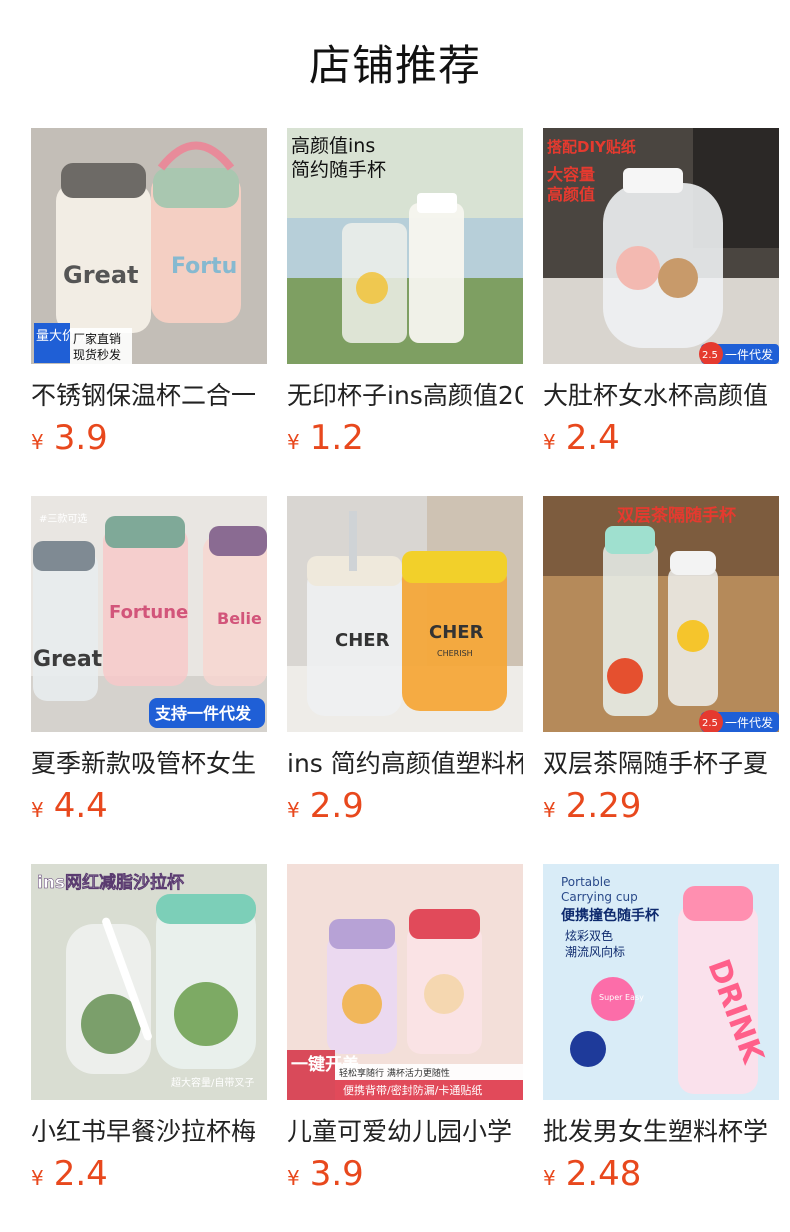  Describe the element at coordinates (621, 997) in the screenshot. I see `overlay-text: Super Easy` at that location.